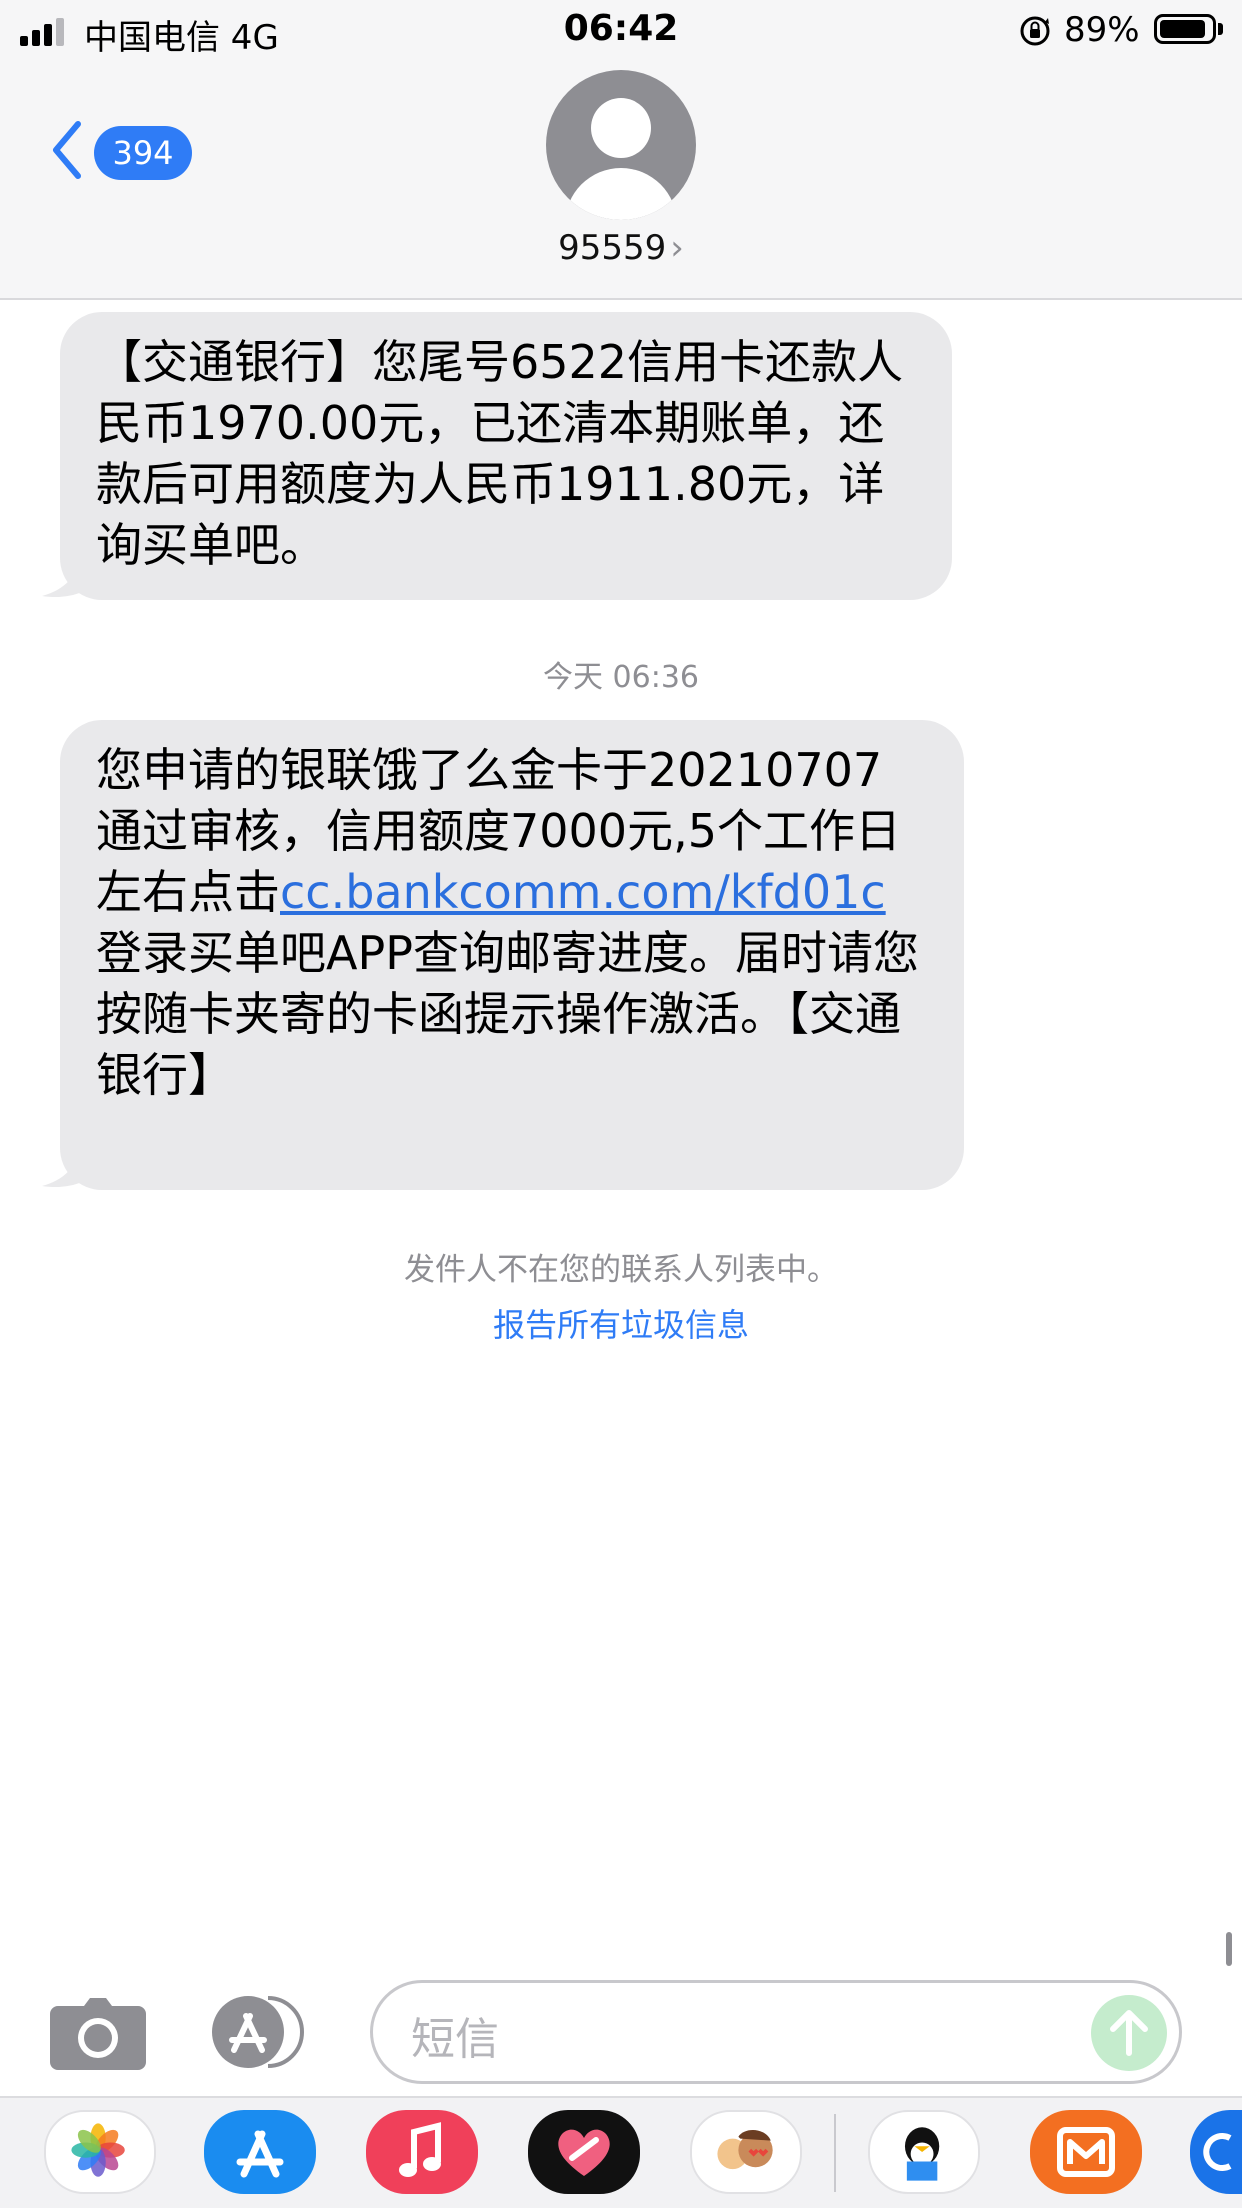 The width and height of the screenshot is (1242, 2208). I want to click on photos-app-icon, so click(100, 2152).